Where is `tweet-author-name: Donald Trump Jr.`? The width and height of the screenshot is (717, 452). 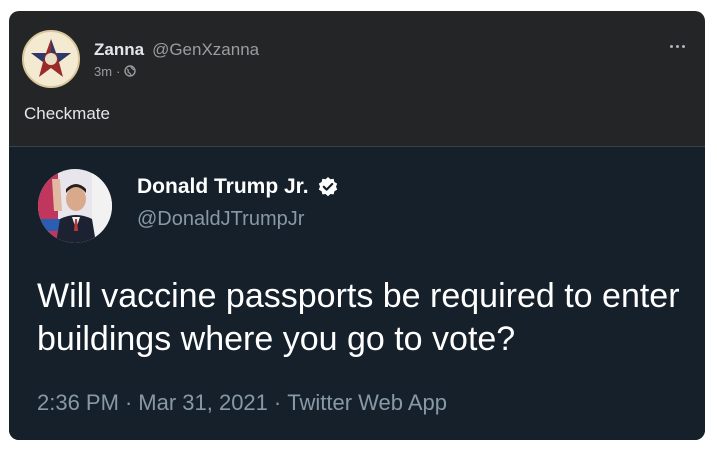 tweet-author-name: Donald Trump Jr. is located at coordinates (223, 187).